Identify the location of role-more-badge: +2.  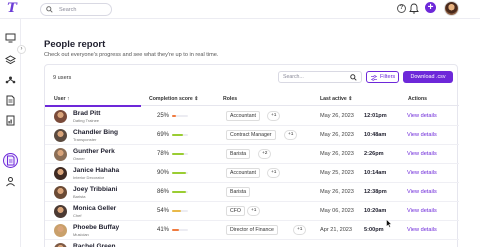
(265, 154).